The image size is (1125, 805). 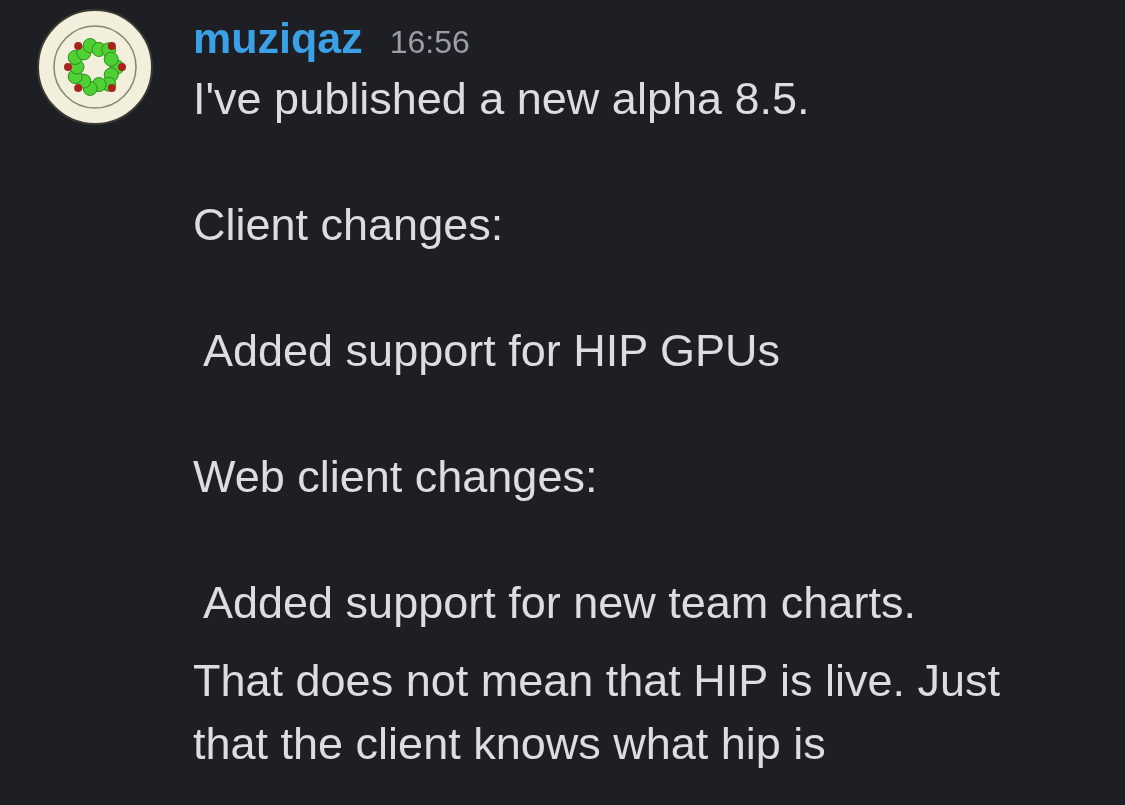 I want to click on username: muziqaz, so click(x=278, y=38).